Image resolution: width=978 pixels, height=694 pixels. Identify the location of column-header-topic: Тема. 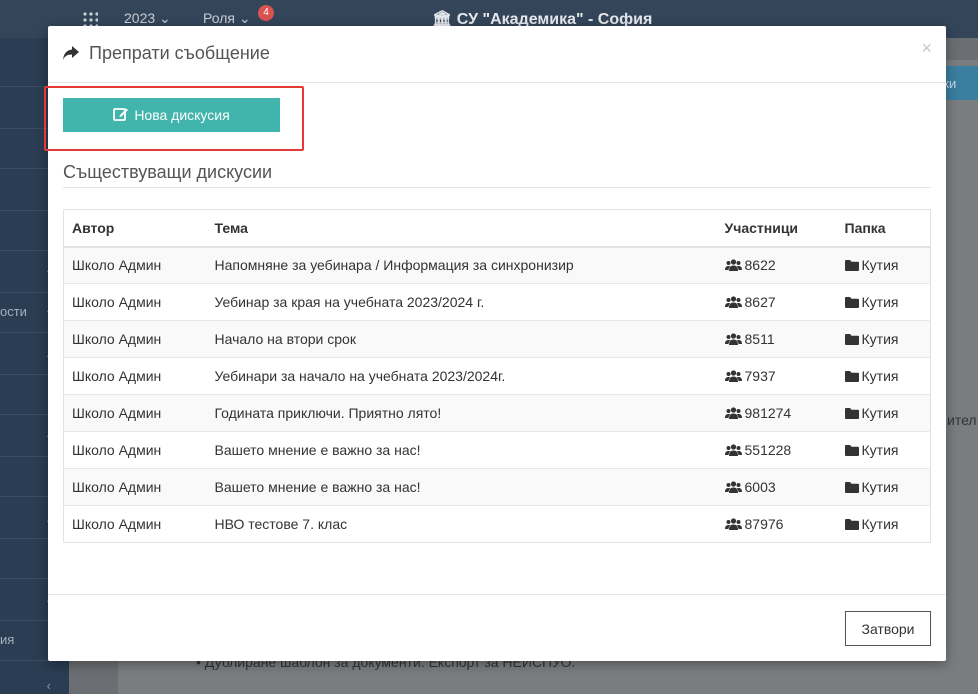
(461, 228).